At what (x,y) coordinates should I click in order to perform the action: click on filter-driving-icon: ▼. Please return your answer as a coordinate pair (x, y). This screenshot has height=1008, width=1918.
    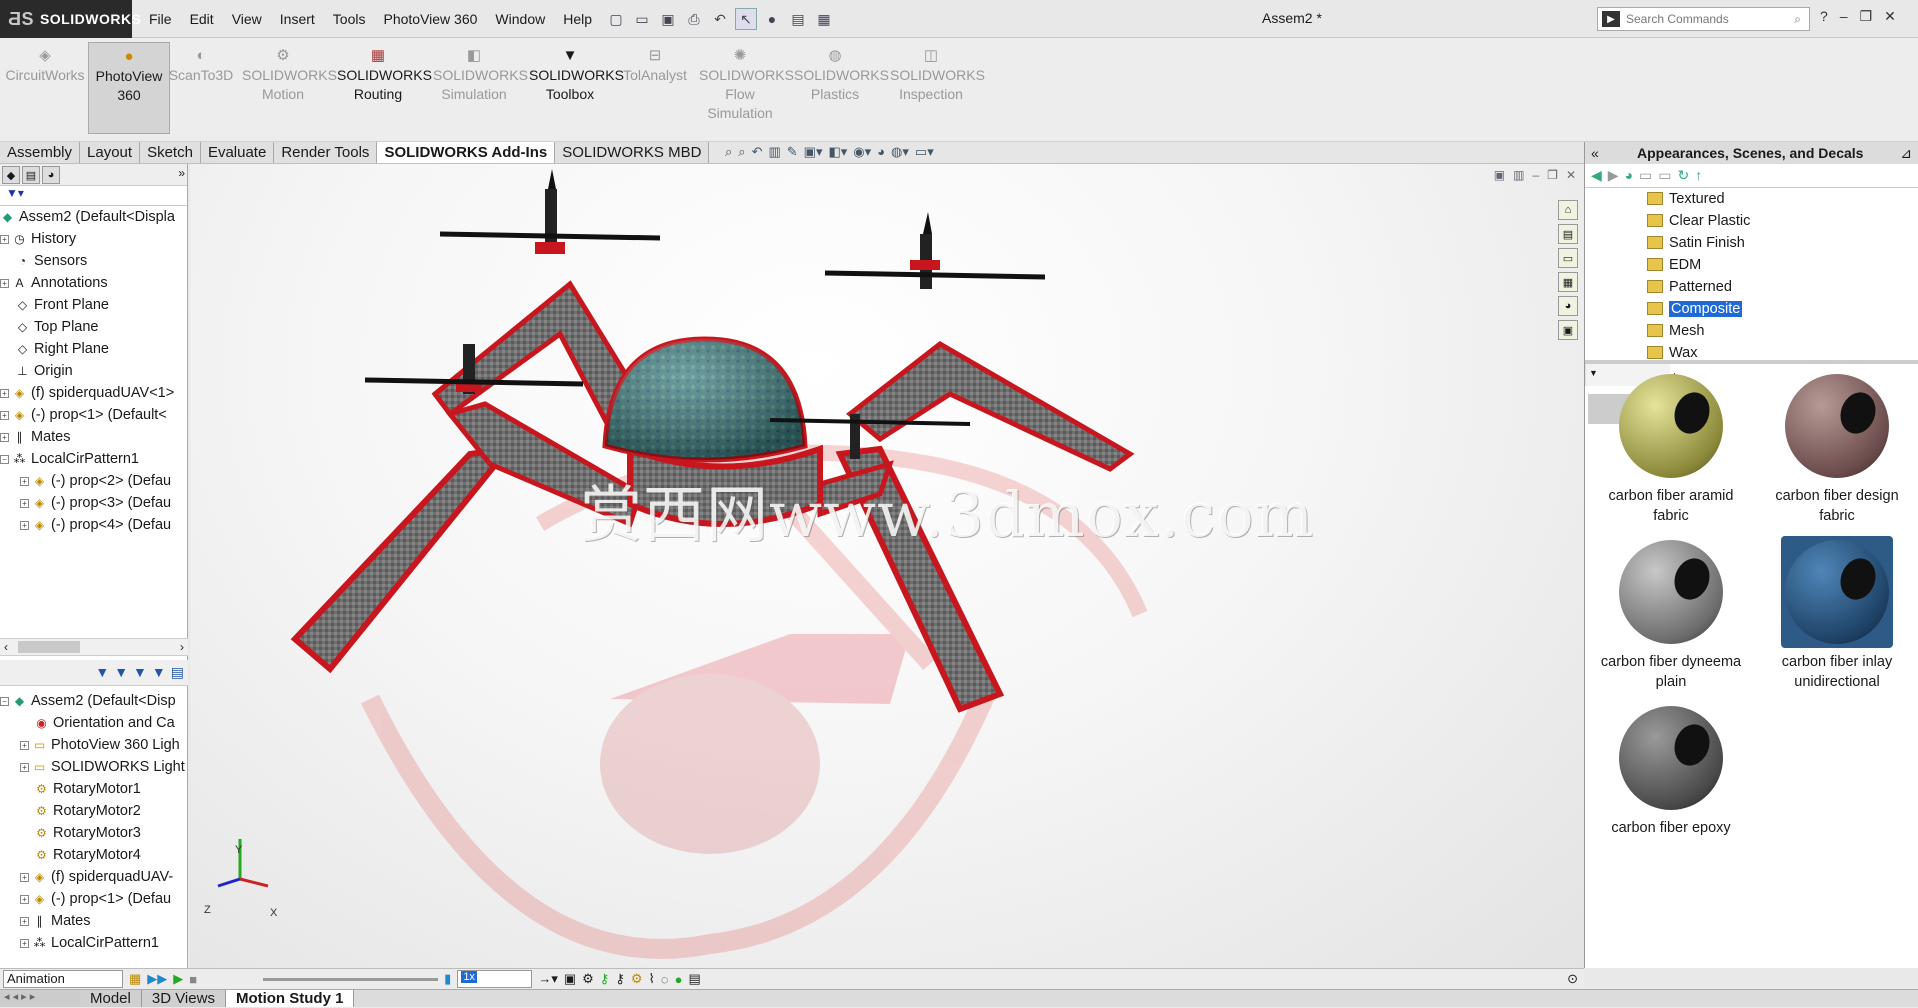
    Looking at the image, I should click on (121, 672).